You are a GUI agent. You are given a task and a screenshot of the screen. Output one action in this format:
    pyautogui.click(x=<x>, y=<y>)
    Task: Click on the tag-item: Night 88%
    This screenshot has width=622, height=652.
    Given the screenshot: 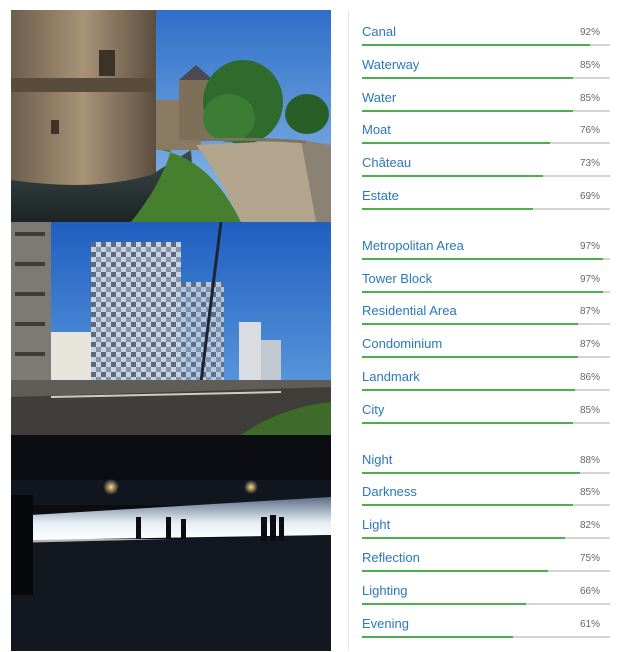 What is the action you would take?
    pyautogui.click(x=486, y=466)
    